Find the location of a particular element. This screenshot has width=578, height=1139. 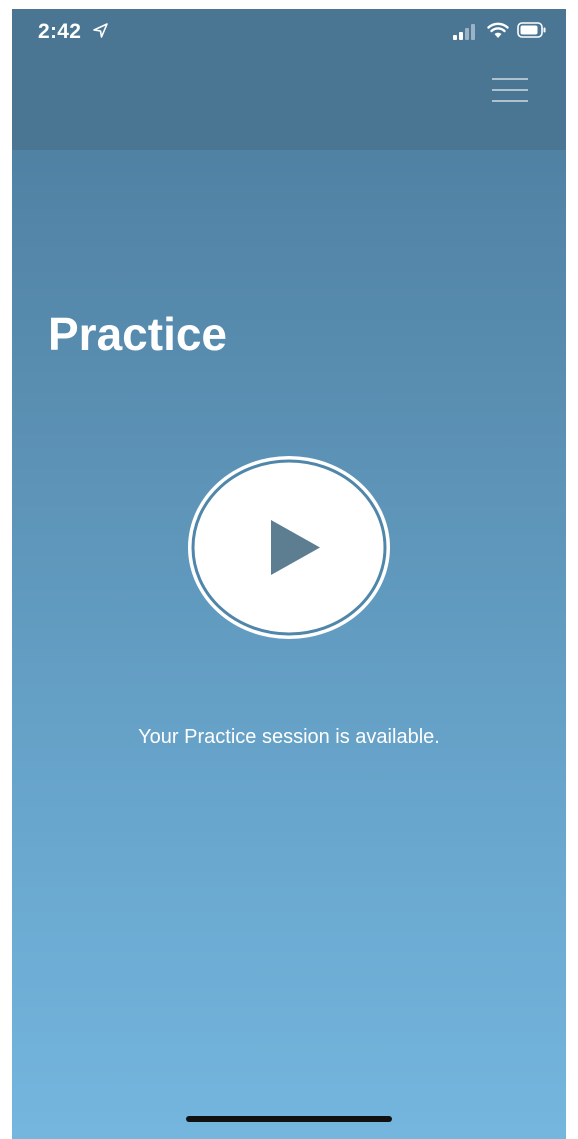

session-status-message: Your Practice session is available. is located at coordinates (289, 737).